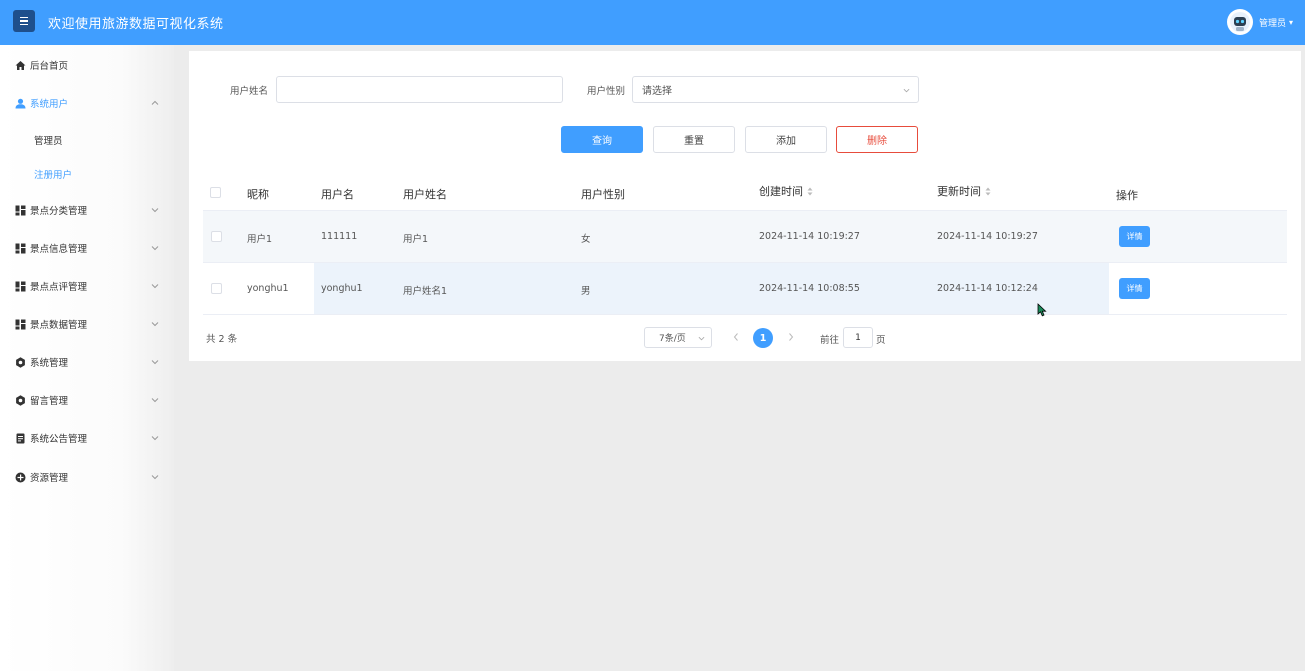 Image resolution: width=1305 pixels, height=671 pixels. I want to click on cell-real-name: 用户姓名1, so click(425, 291).